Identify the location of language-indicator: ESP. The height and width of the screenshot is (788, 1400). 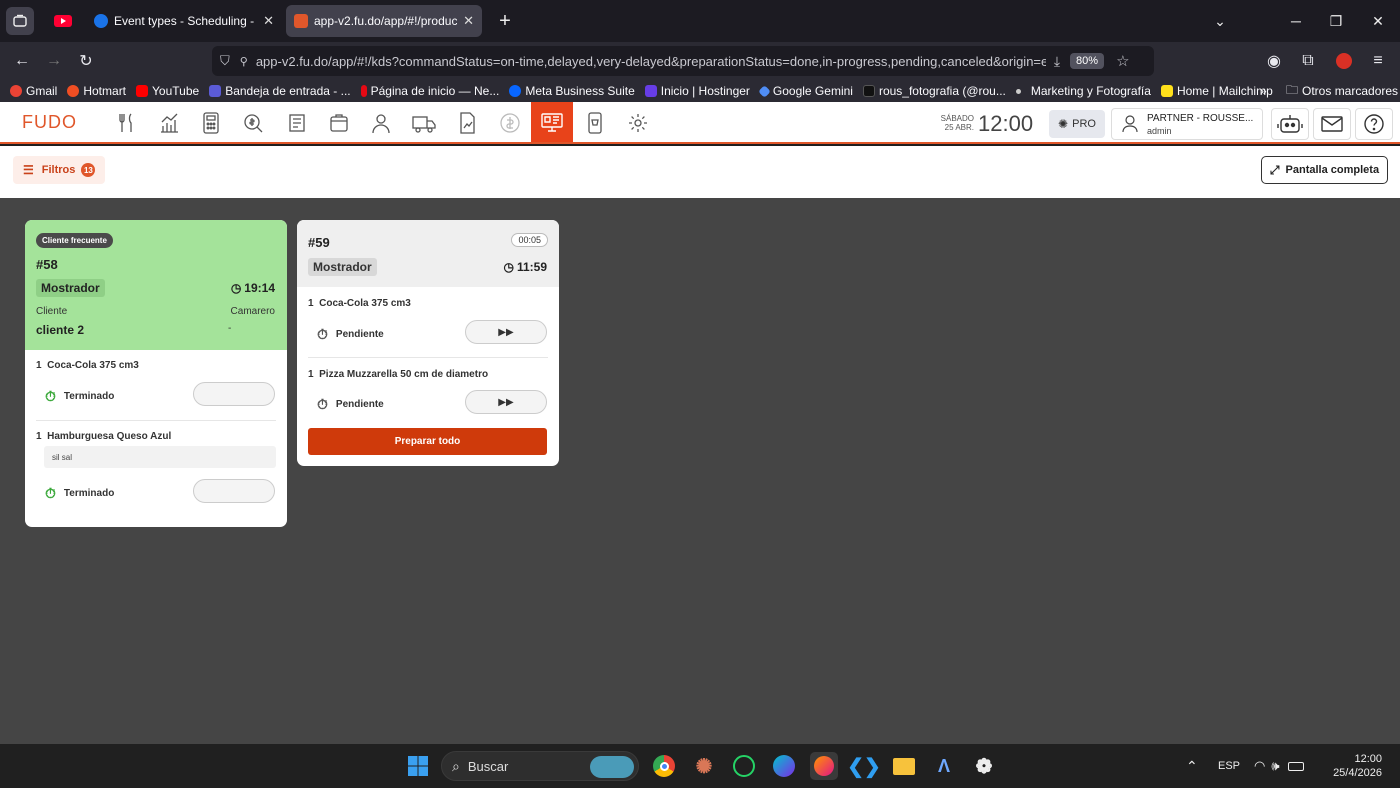
(1229, 766).